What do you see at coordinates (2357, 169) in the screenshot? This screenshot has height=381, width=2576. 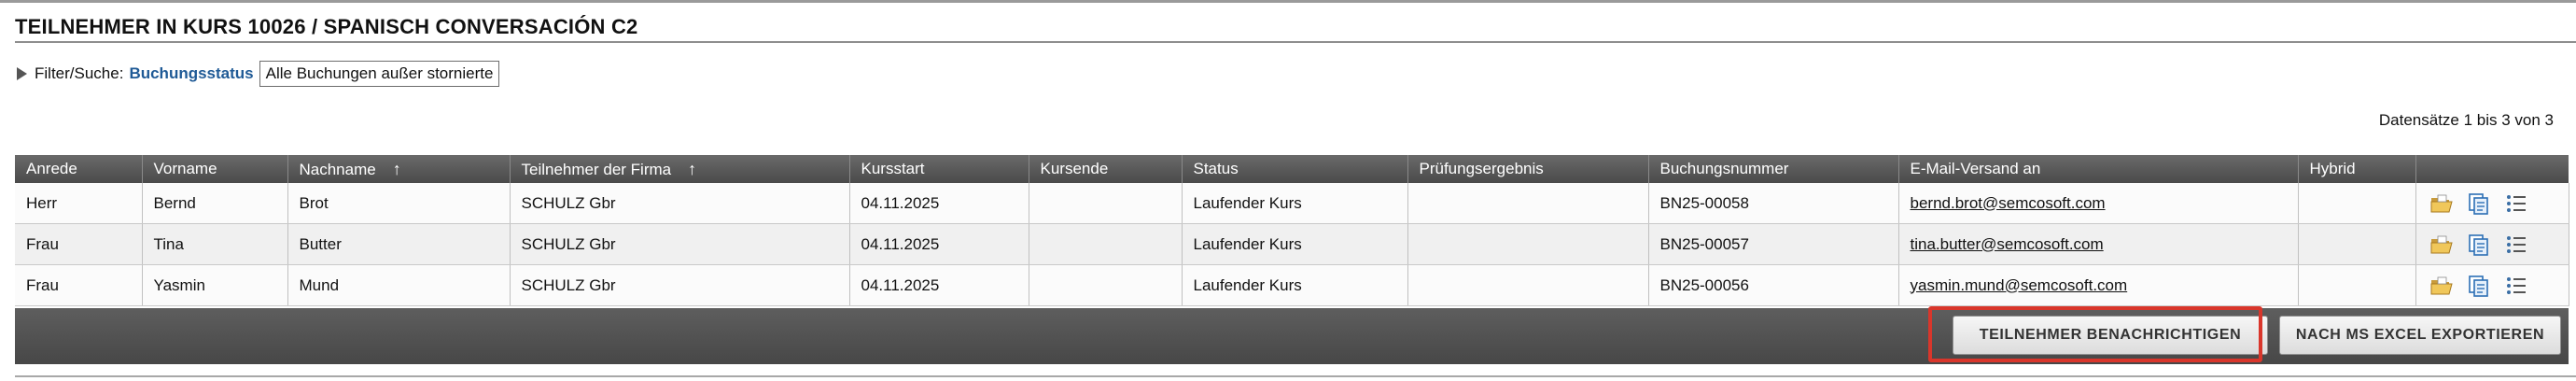 I see `column-header-hybrid: Hybrid` at bounding box center [2357, 169].